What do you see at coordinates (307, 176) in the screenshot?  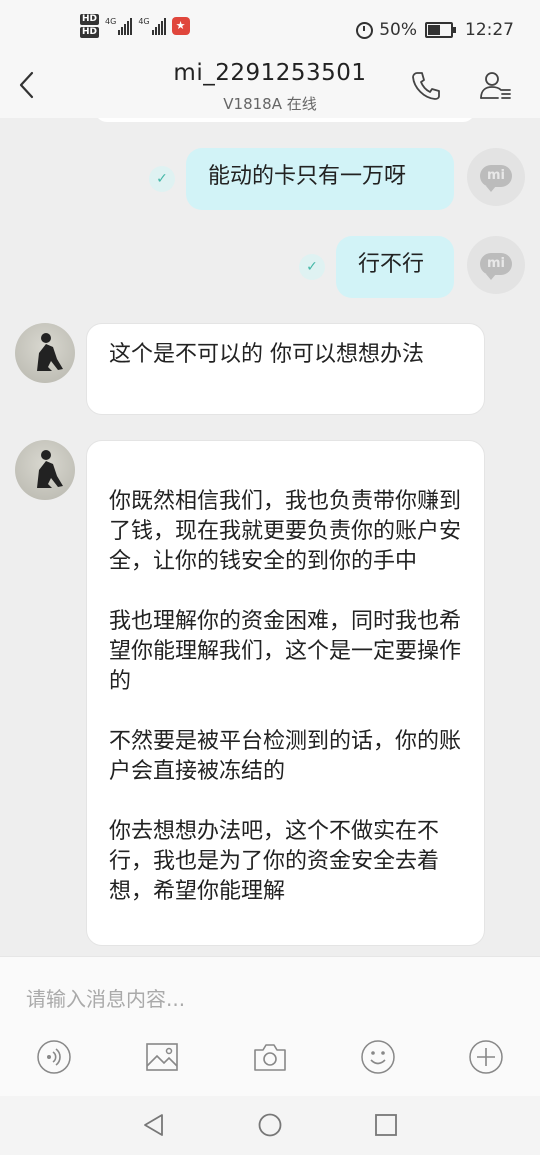 I see `message-text: 能动的卡只有一万呀` at bounding box center [307, 176].